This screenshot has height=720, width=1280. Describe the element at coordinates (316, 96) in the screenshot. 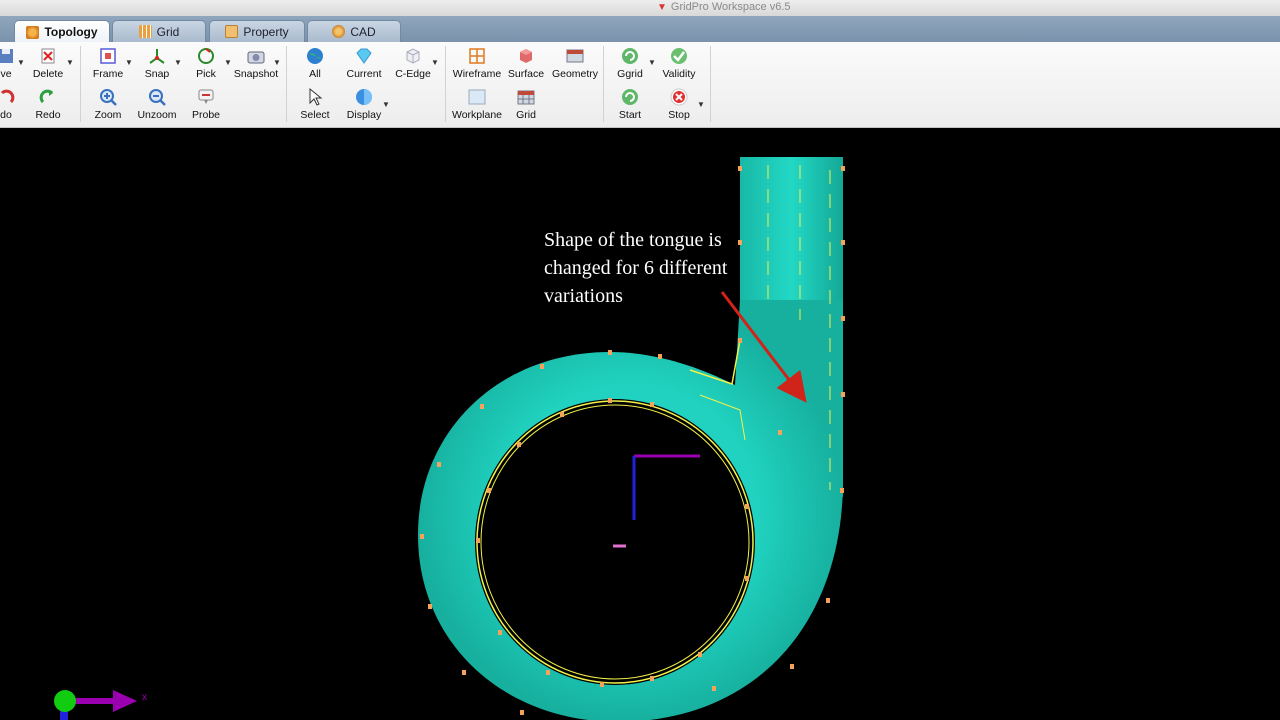

I see `cursor-icon` at that location.